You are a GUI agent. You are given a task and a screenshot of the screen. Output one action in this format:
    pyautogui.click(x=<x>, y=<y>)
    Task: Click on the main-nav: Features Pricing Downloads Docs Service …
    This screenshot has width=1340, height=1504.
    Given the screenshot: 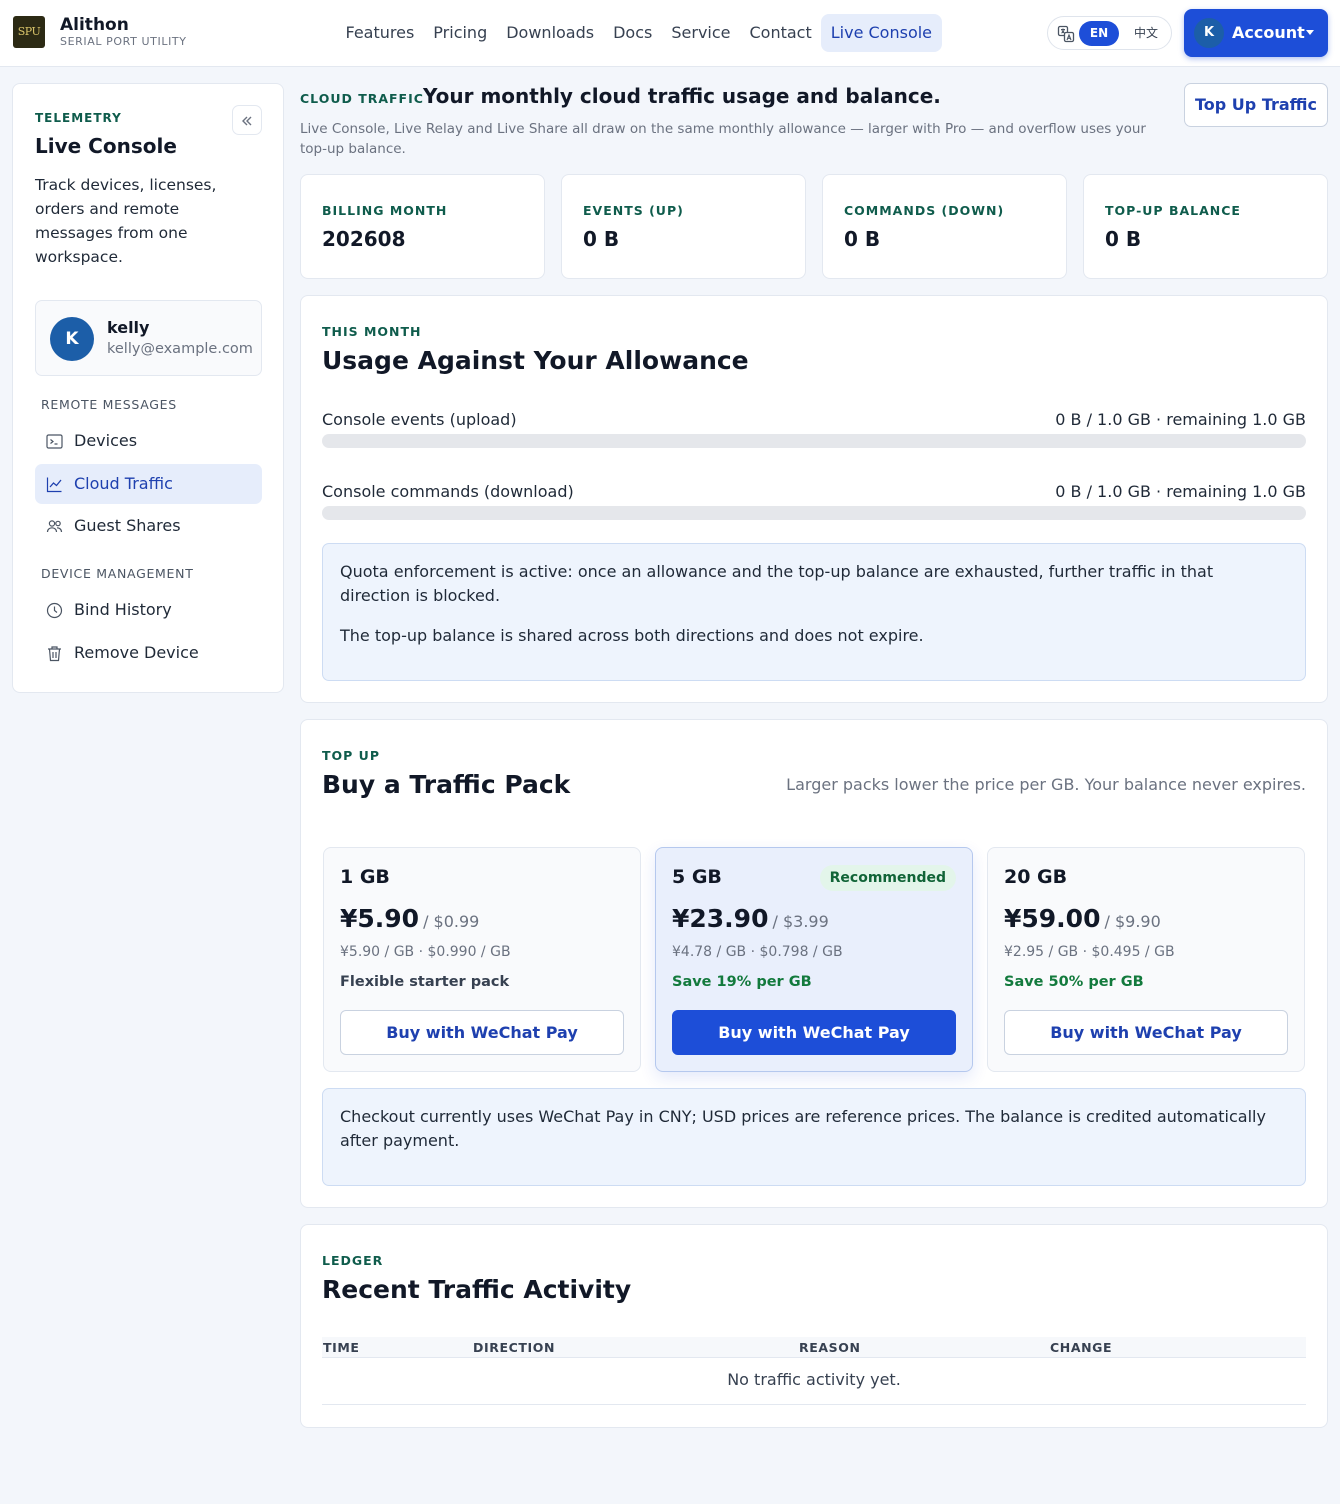 What is the action you would take?
    pyautogui.click(x=639, y=33)
    